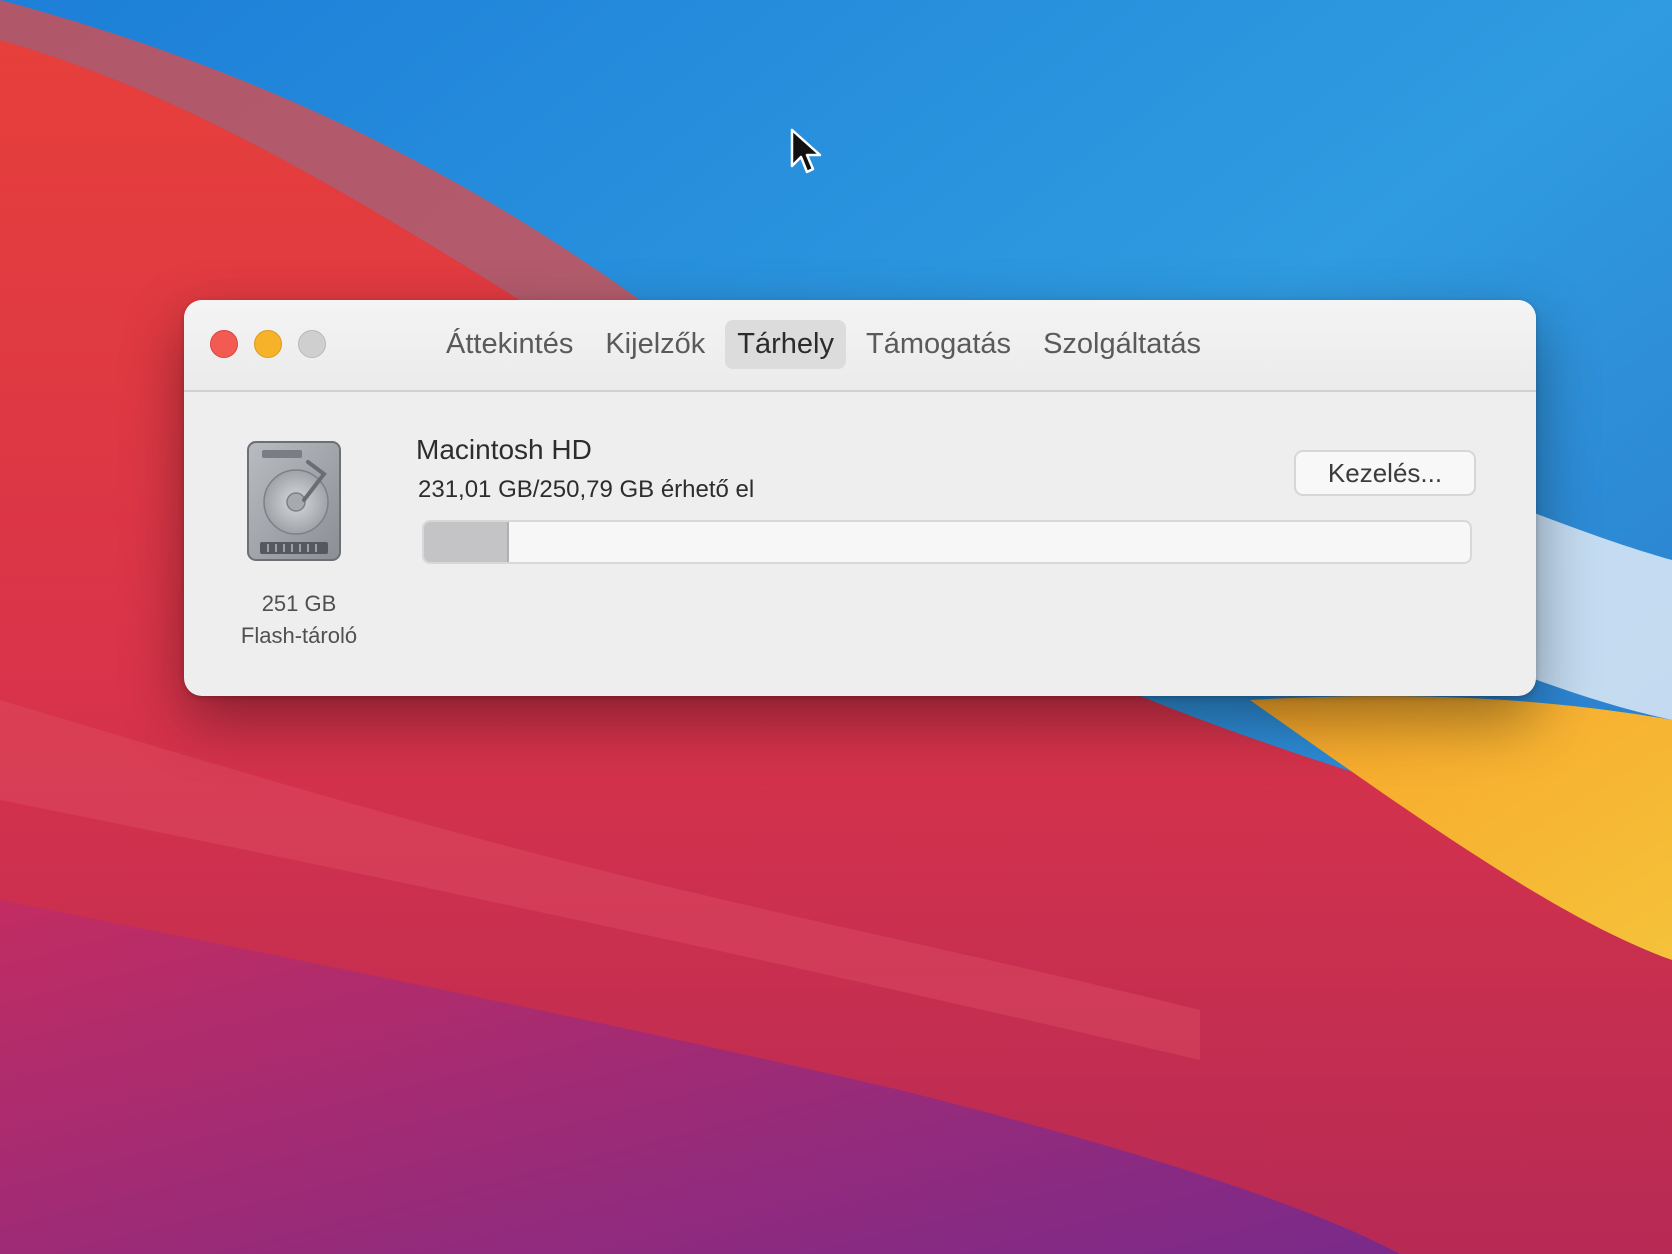 Image resolution: width=1672 pixels, height=1254 pixels. Describe the element at coordinates (655, 344) in the screenshot. I see `tab-displays: Kijelzők` at that location.